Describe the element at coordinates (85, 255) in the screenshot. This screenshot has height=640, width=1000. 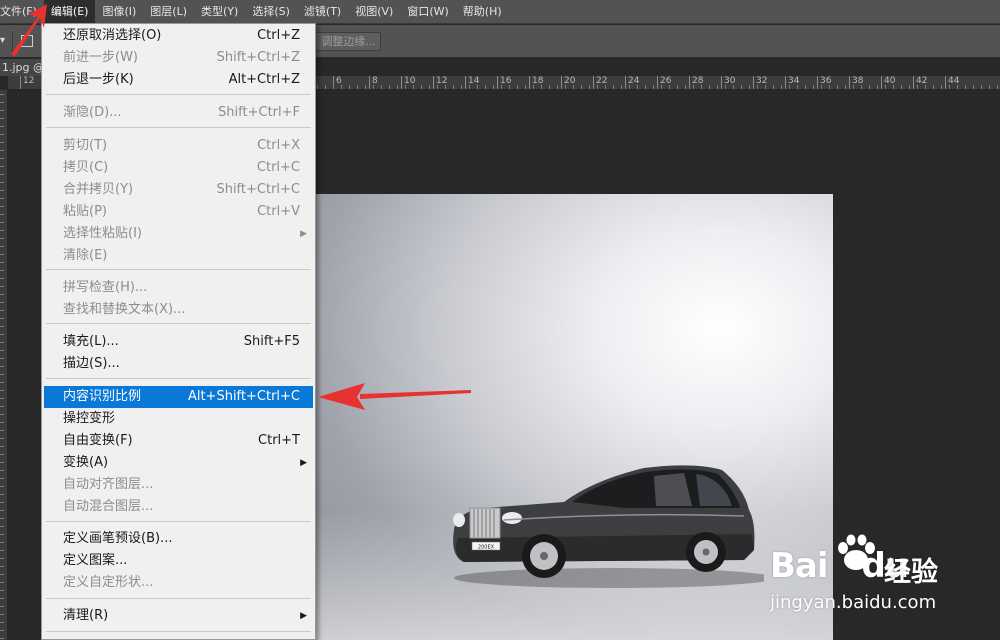
I see `menu-item-label: 清除(E)` at that location.